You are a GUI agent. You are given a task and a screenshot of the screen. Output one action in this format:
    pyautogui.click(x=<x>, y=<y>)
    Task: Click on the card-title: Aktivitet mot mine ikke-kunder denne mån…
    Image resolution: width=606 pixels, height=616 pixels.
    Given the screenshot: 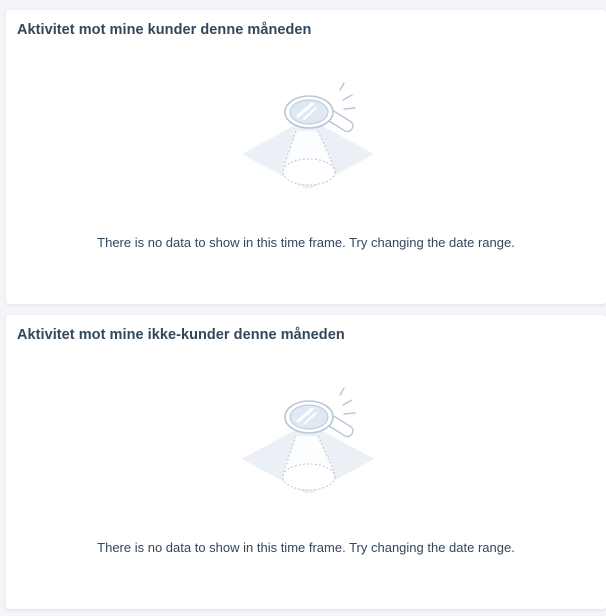 What is the action you would take?
    pyautogui.click(x=181, y=335)
    